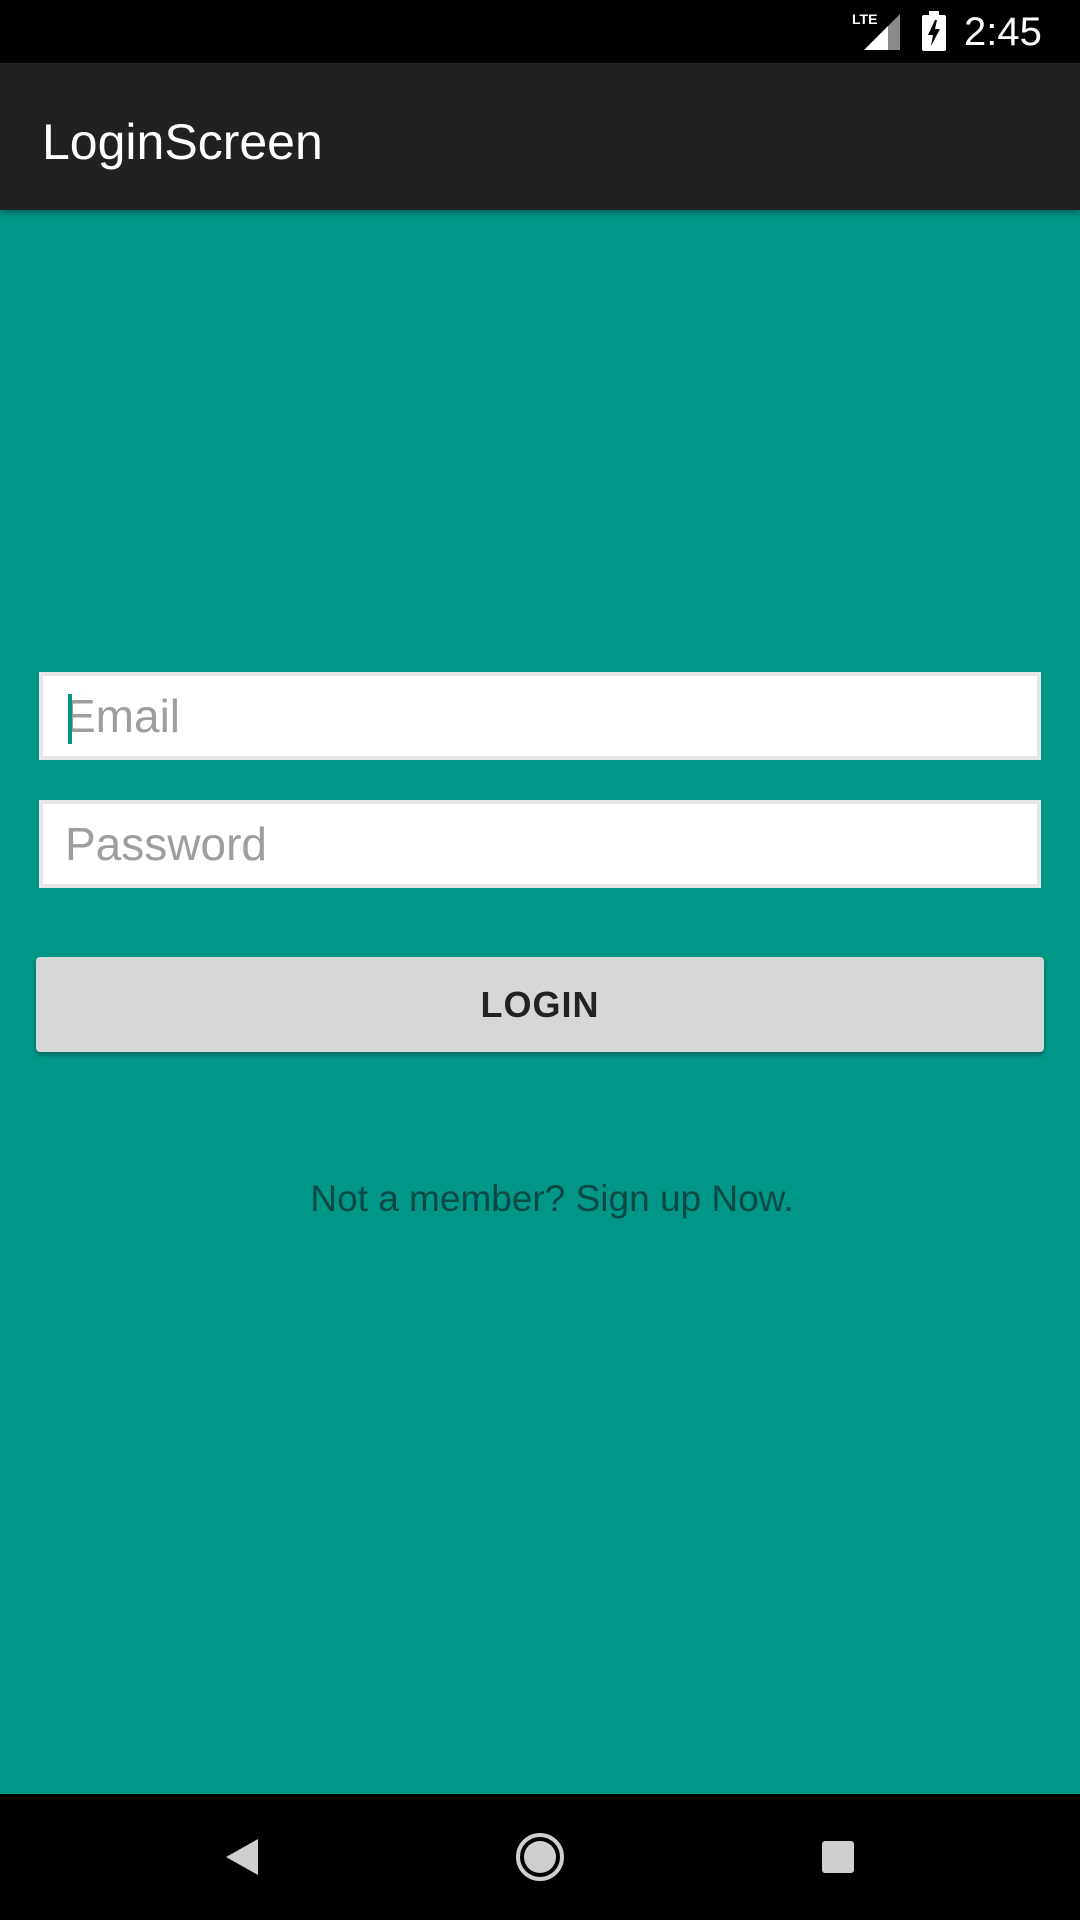 The height and width of the screenshot is (1920, 1080). I want to click on password-field, so click(540, 844).